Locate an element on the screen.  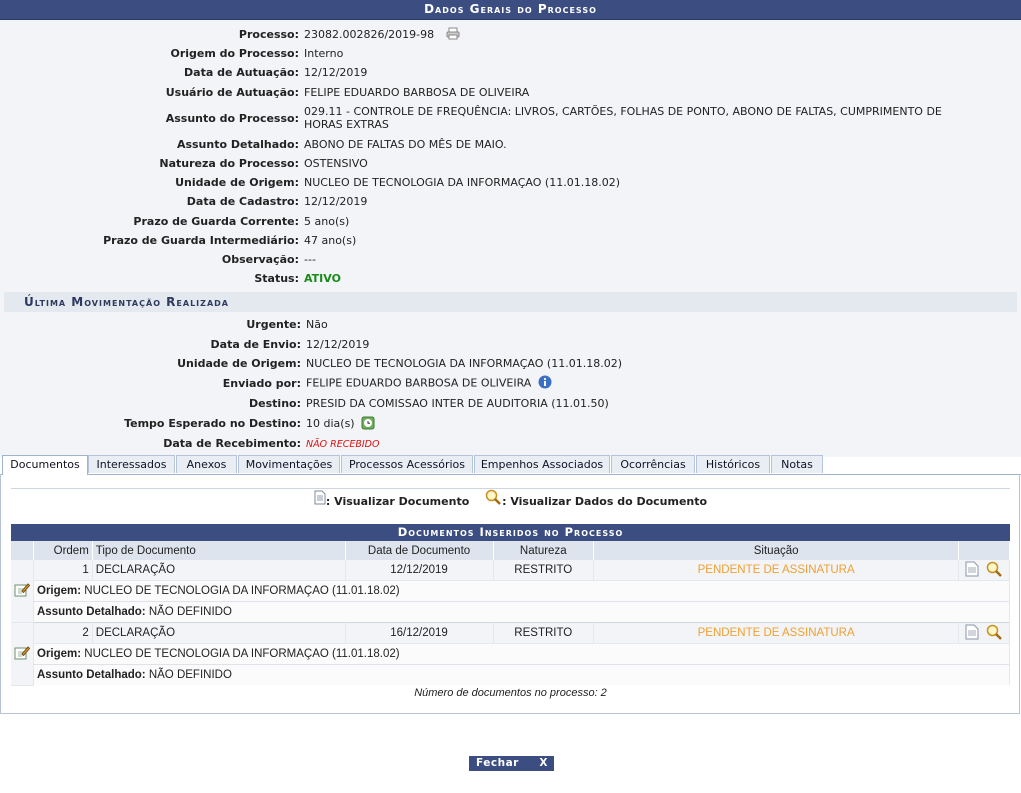
status-value: ATIVO is located at coordinates (322, 279).